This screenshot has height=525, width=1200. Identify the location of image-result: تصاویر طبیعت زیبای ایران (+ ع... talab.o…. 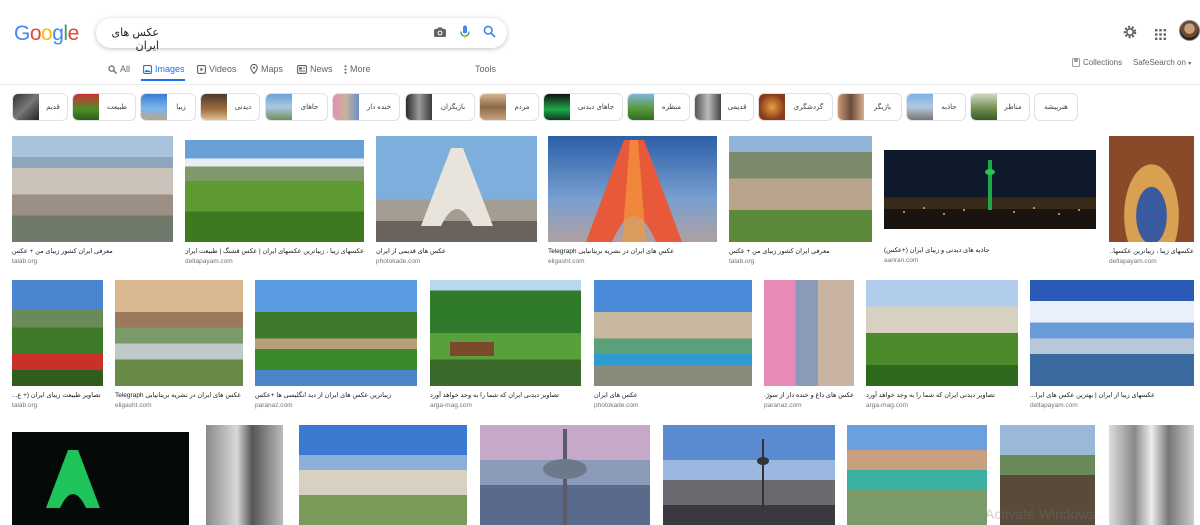
(57, 344).